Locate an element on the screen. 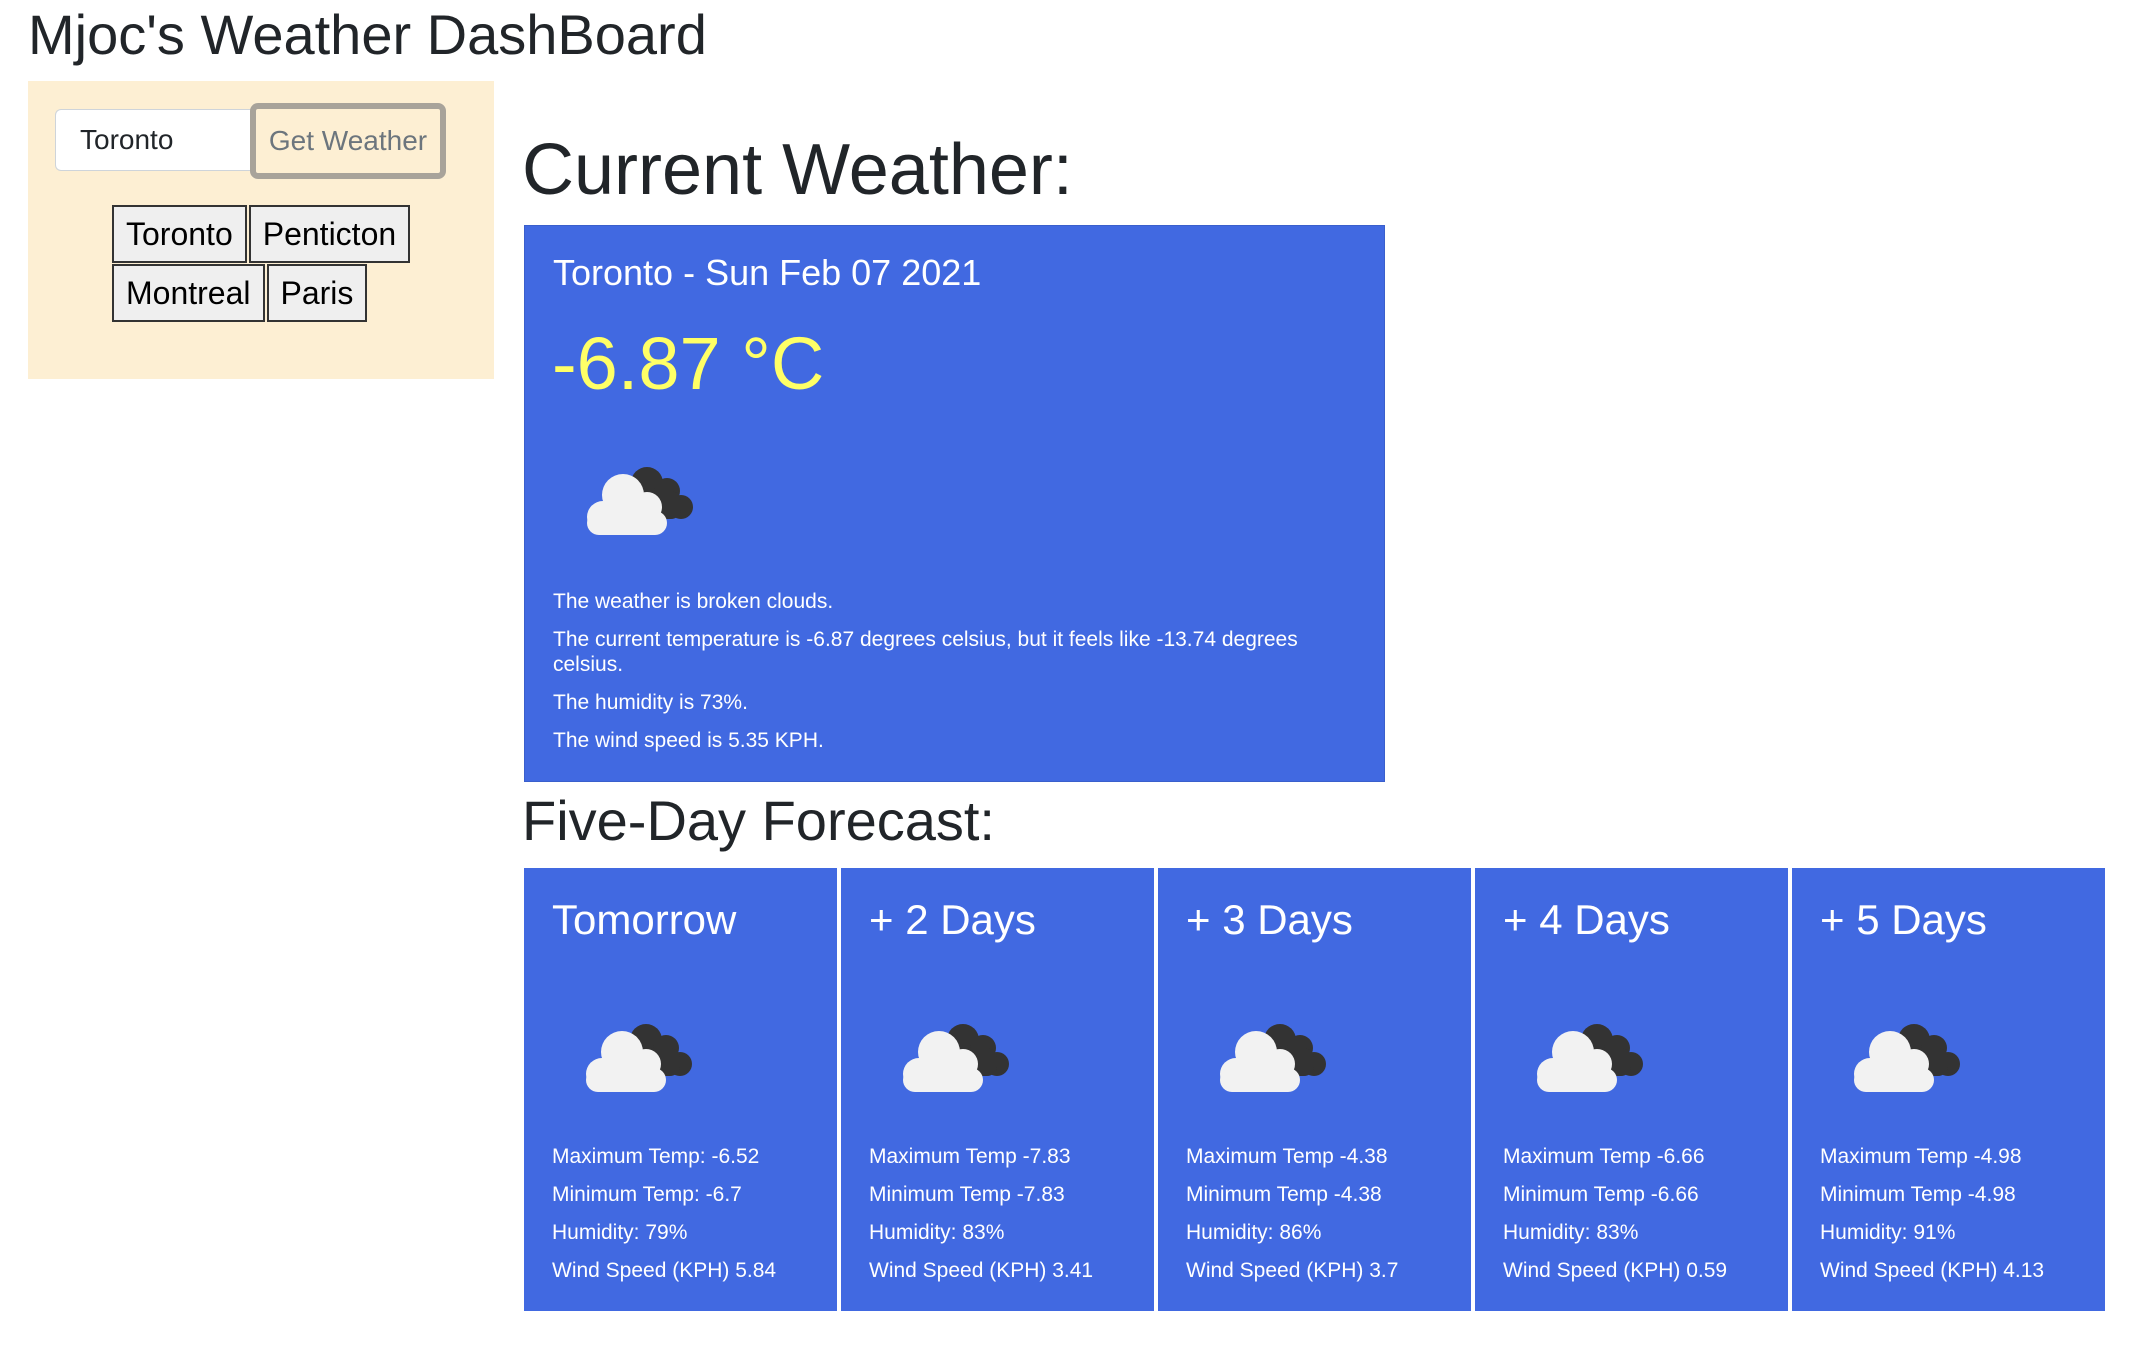  wind-description: The wind speed is 5.35 KPH. is located at coordinates (688, 740).